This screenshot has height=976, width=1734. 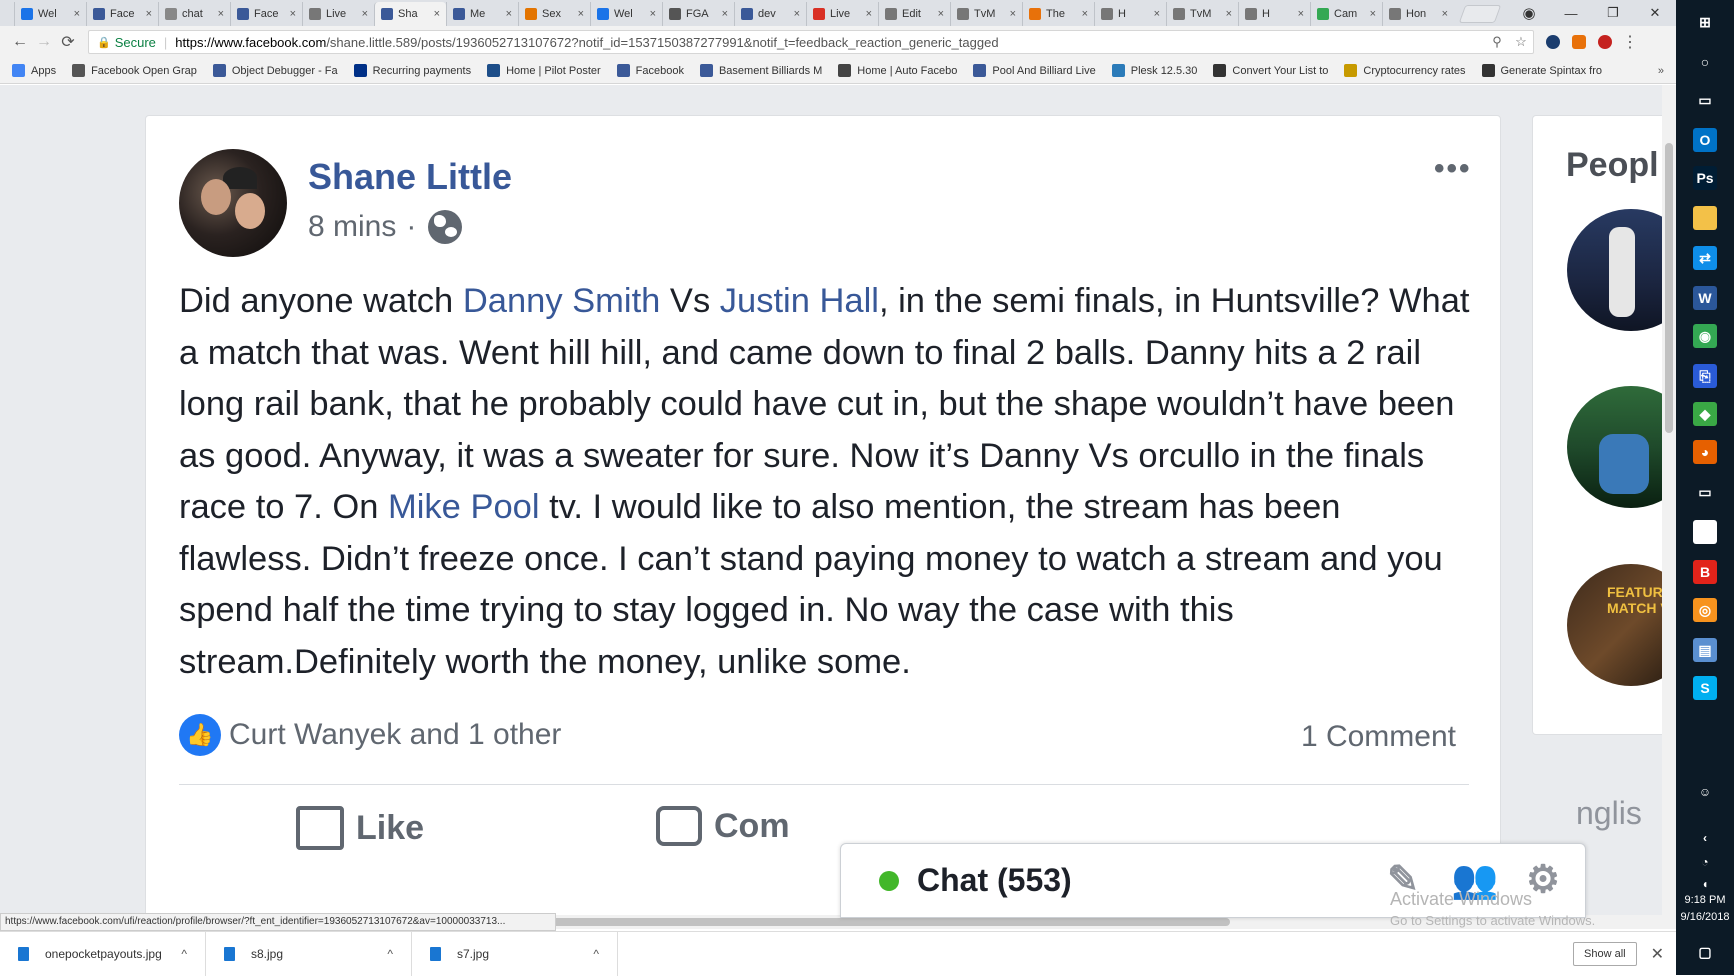 I want to click on restore-button: ❐, so click(x=1613, y=13).